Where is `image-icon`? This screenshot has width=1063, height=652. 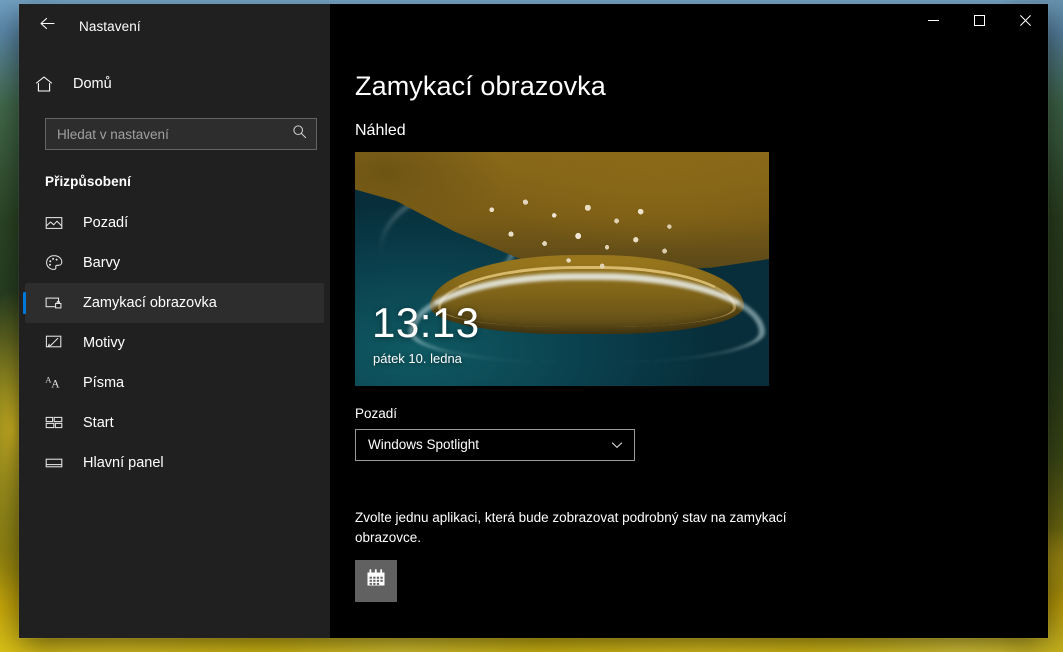
image-icon is located at coordinates (58, 223).